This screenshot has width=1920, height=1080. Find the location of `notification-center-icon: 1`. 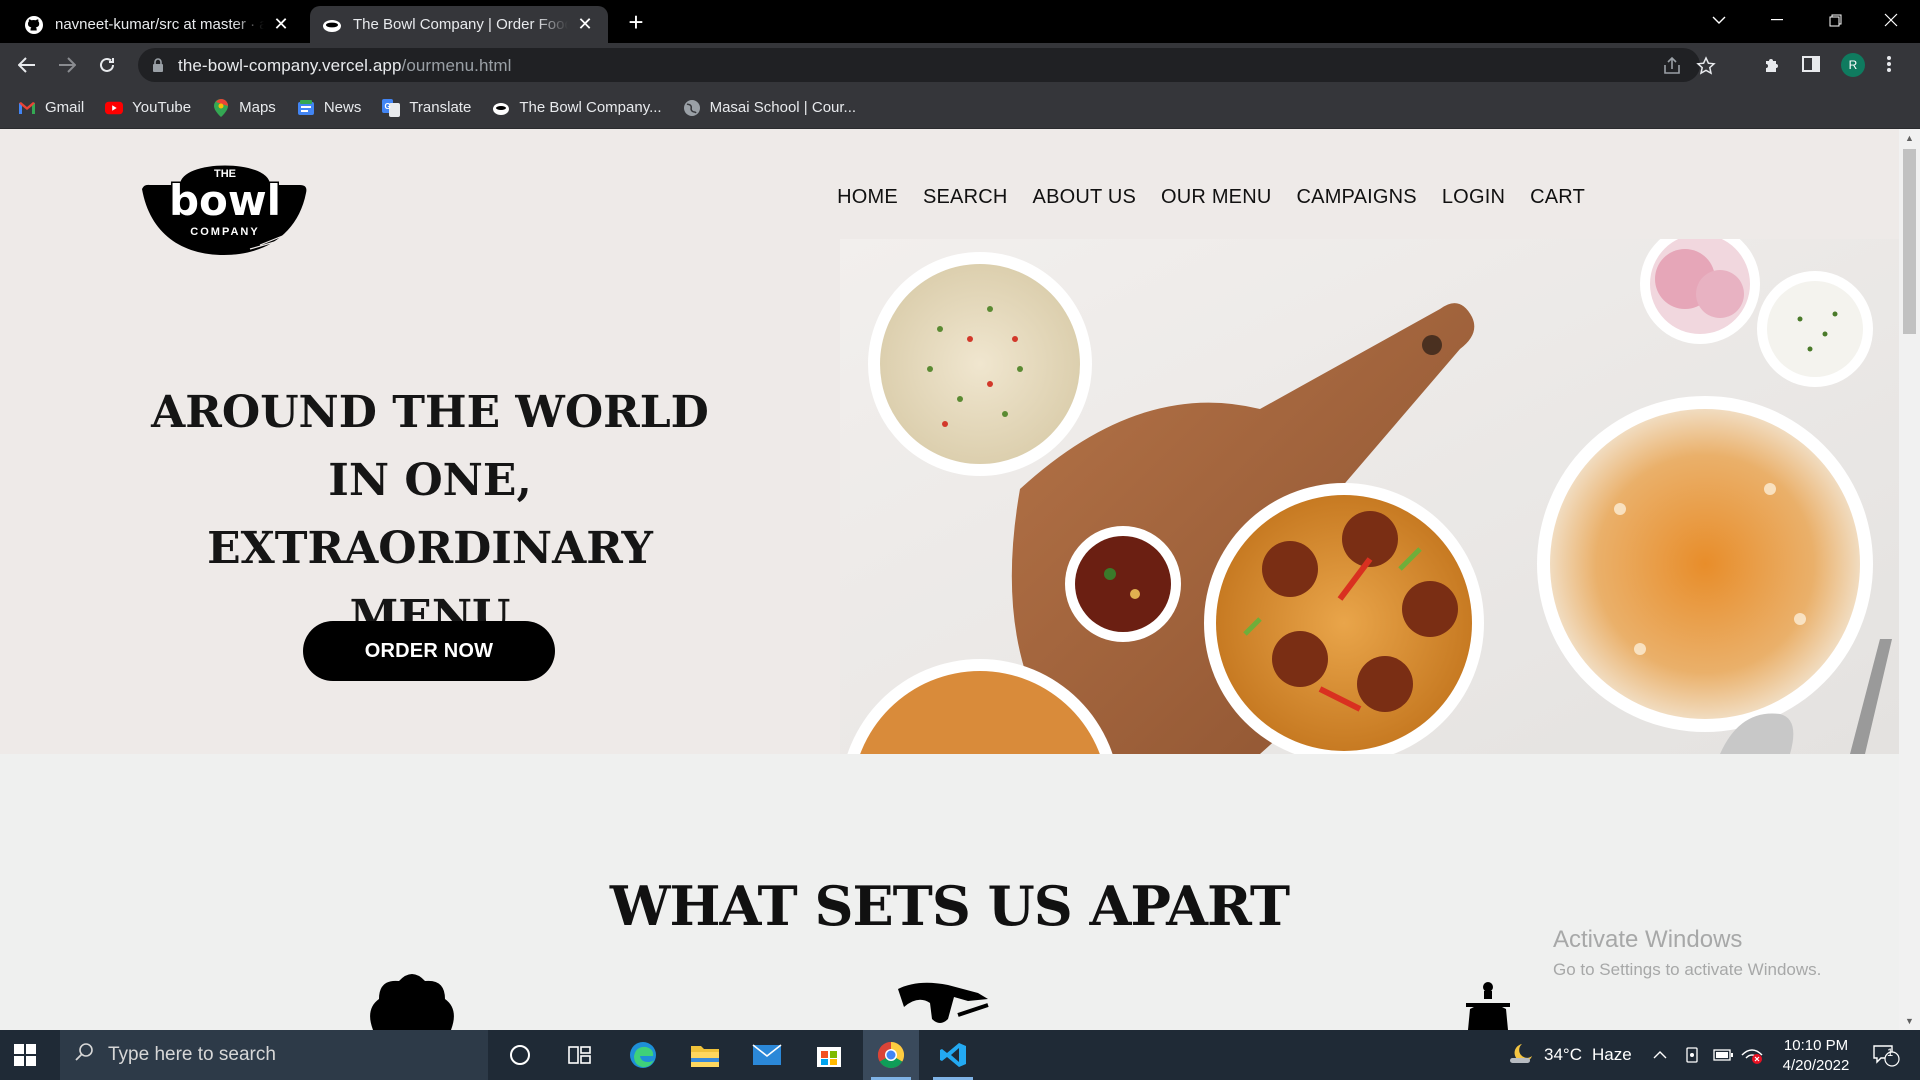

notification-center-icon: 1 is located at coordinates (1886, 1055).